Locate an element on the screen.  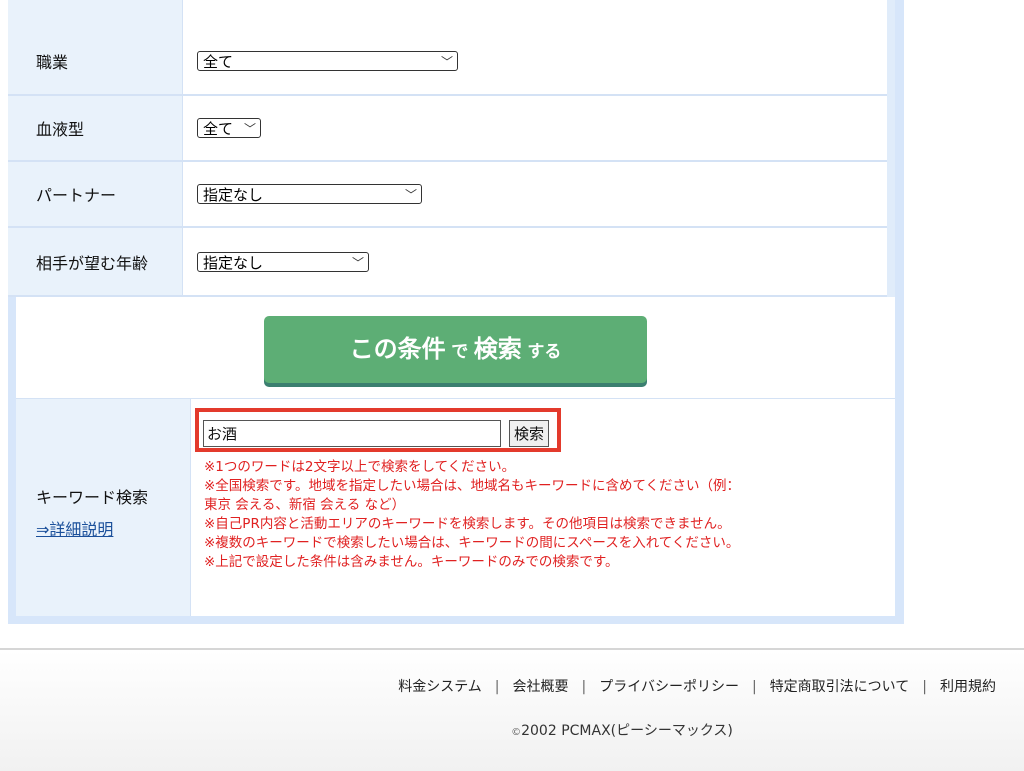
search-button-text: この条件 is located at coordinates (397, 349).